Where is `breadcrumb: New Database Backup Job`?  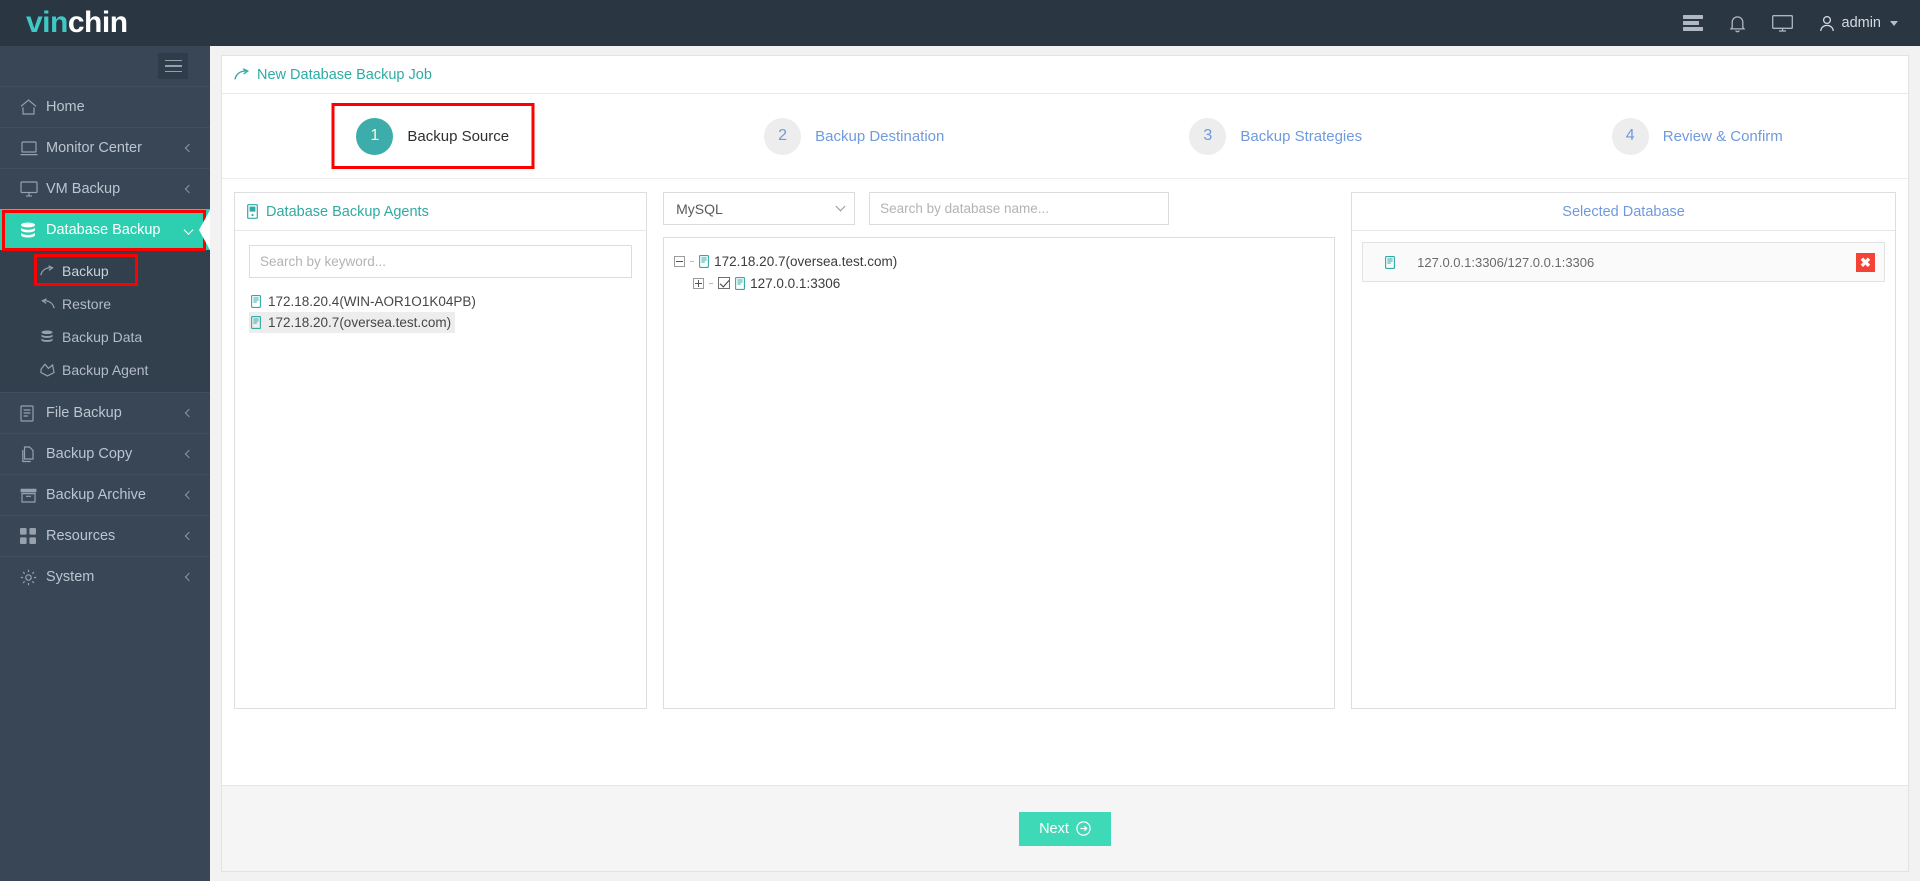
breadcrumb: New Database Backup Job is located at coordinates (1065, 75).